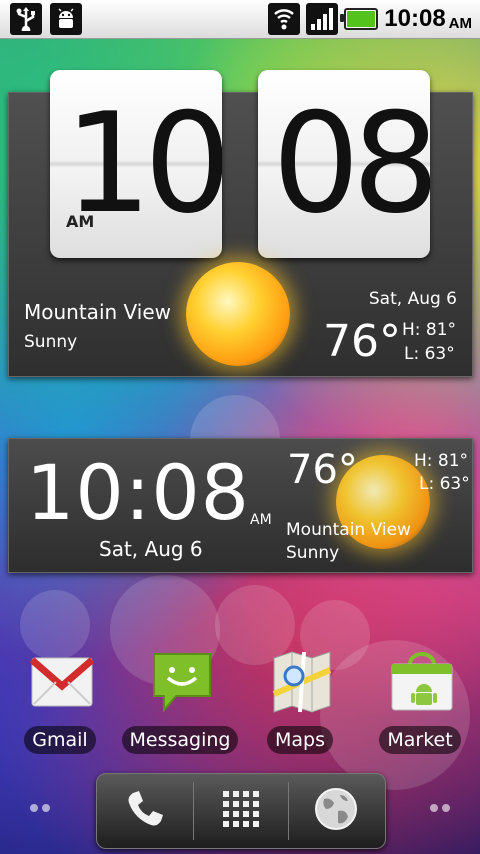  Describe the element at coordinates (138, 492) in the screenshot. I see `digital-clock-time: 10:08` at that location.